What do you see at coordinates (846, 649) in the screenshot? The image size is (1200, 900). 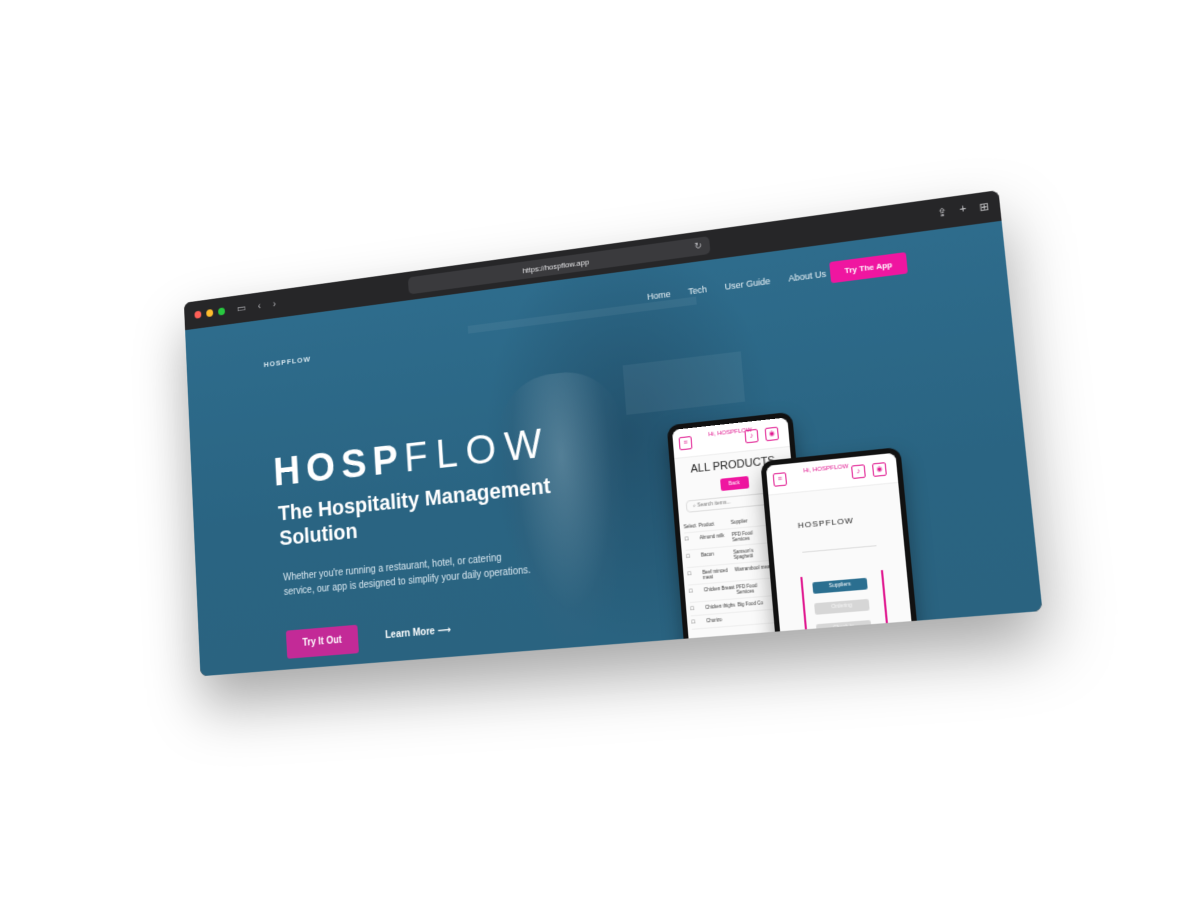 I see `food-safety-button: Food Safety` at bounding box center [846, 649].